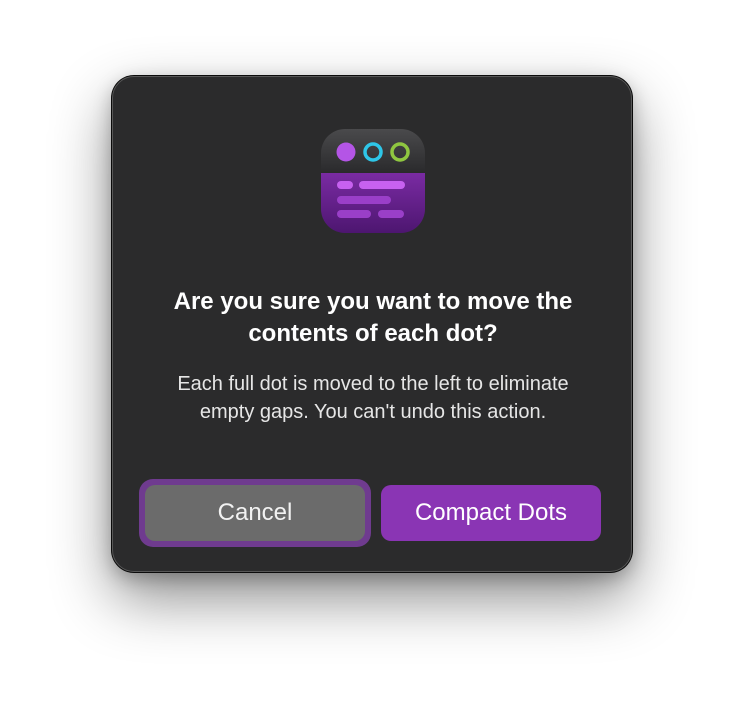  I want to click on filled-dot-icon, so click(346, 152).